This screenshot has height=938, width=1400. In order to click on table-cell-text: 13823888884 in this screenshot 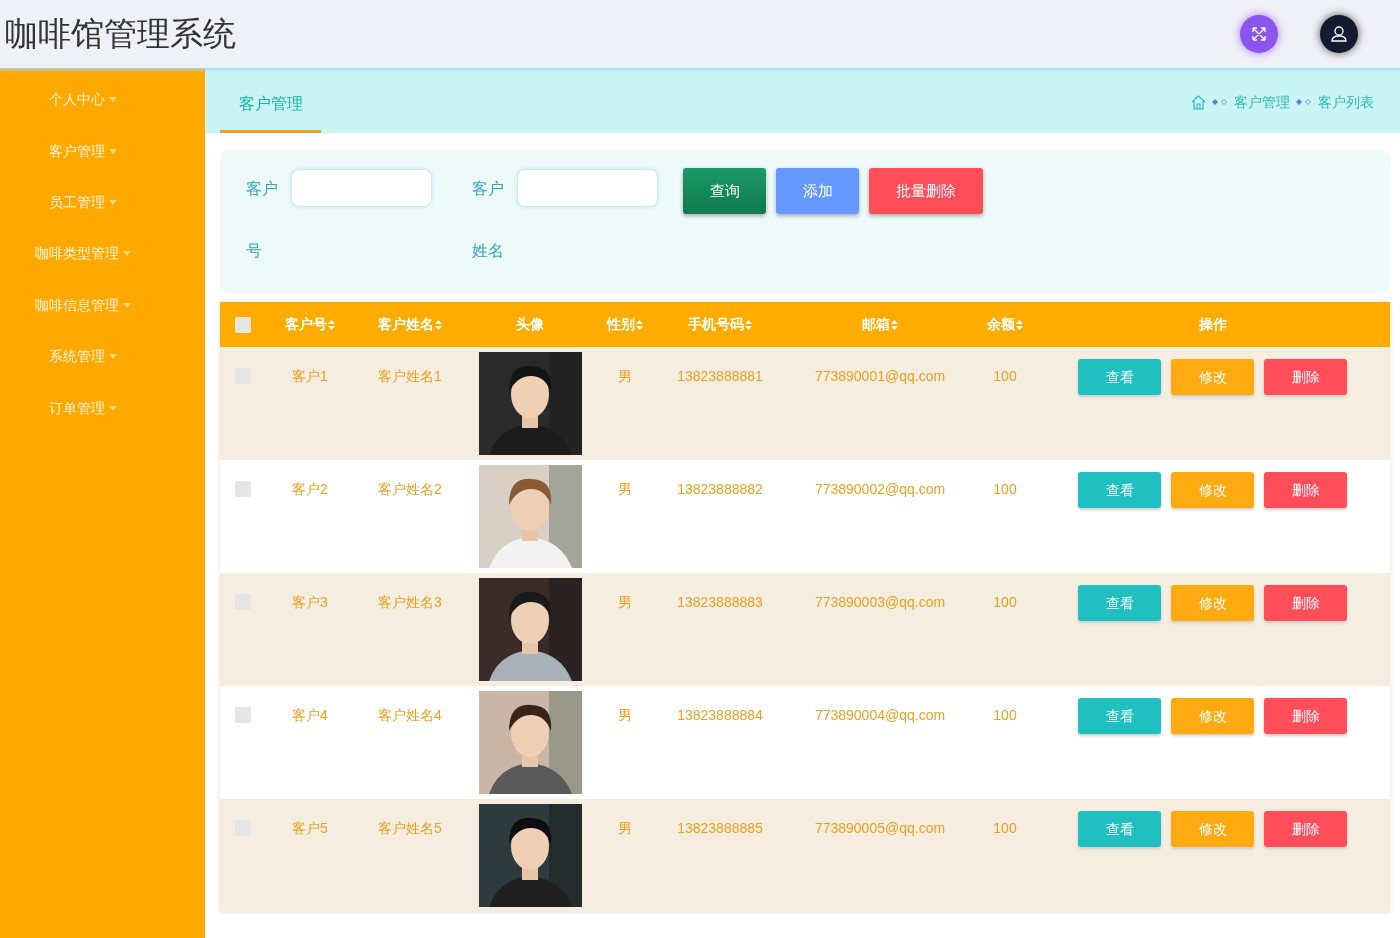, I will do `click(720, 715)`.